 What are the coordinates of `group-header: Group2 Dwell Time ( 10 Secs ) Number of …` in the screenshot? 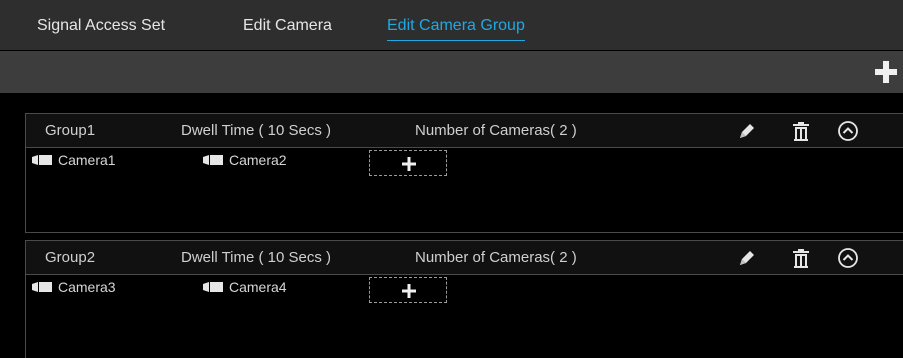 It's located at (464, 258).